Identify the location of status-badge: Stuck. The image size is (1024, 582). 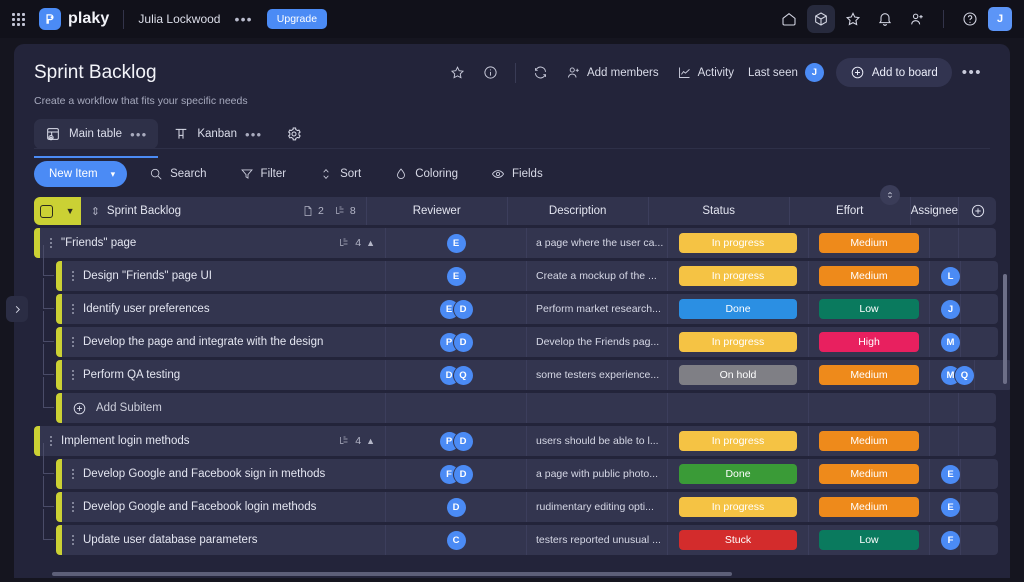
(738, 540).